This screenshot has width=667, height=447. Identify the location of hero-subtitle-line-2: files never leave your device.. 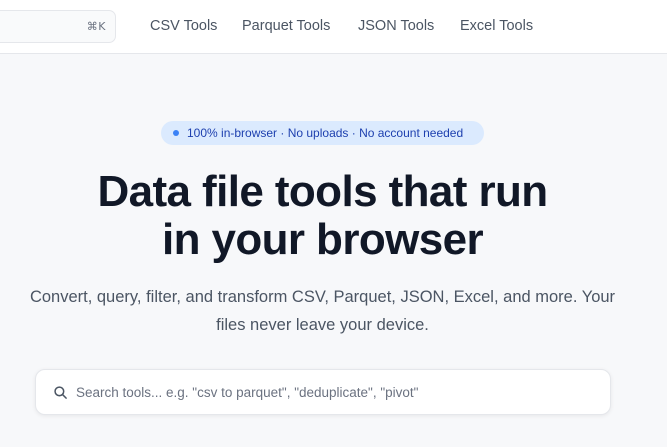
(322, 325).